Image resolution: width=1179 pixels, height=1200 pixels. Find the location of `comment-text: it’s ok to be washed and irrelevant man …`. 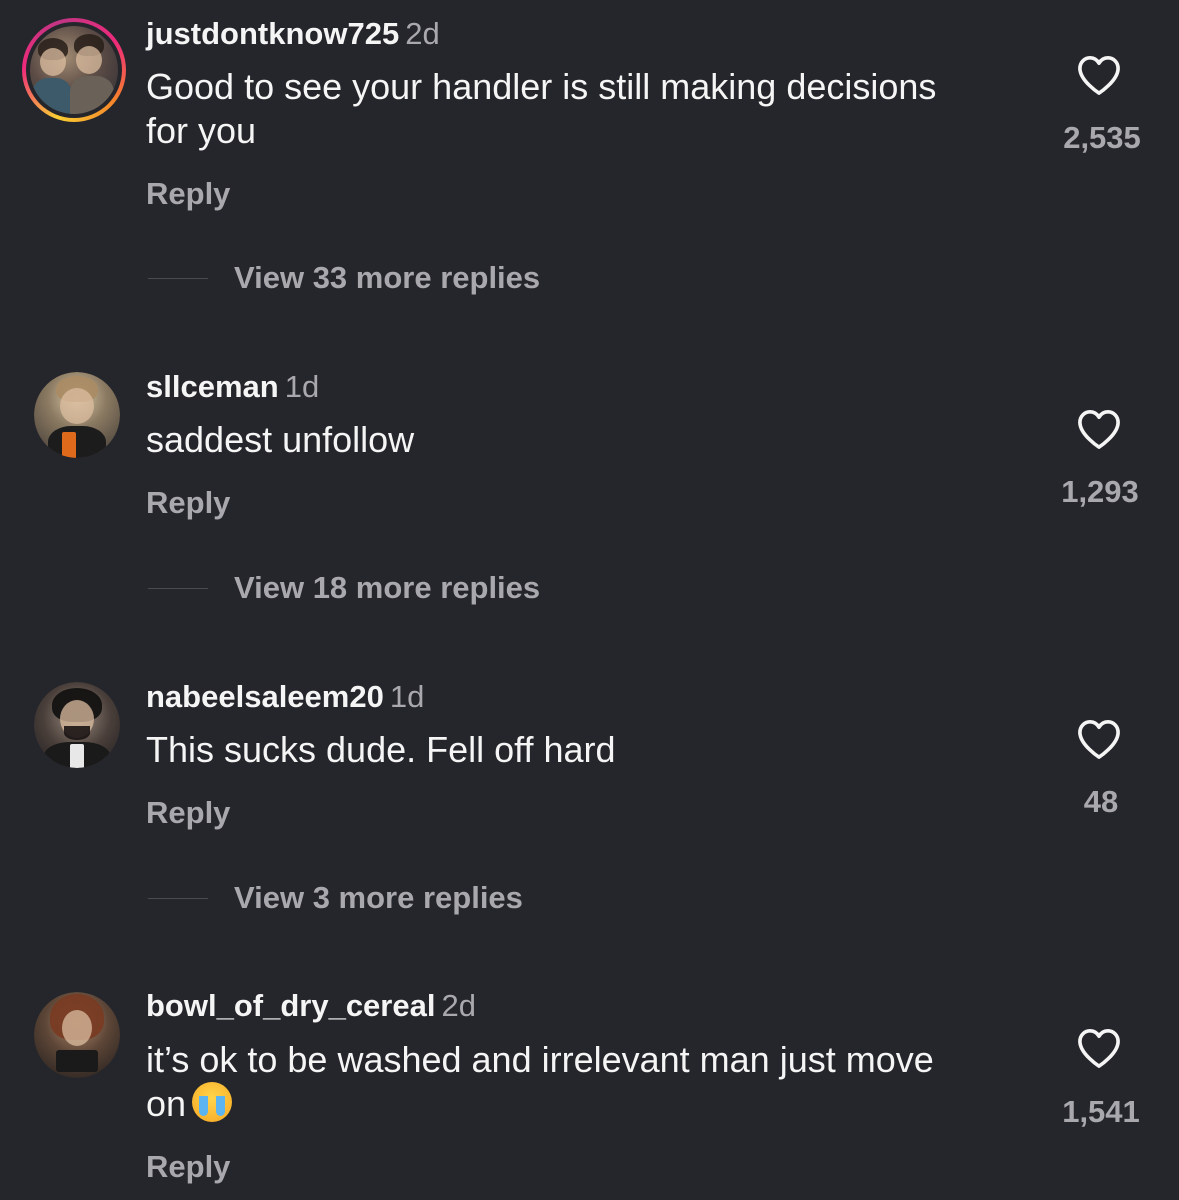

comment-text: it’s ok to be washed and irrelevant man … is located at coordinates (586, 1082).